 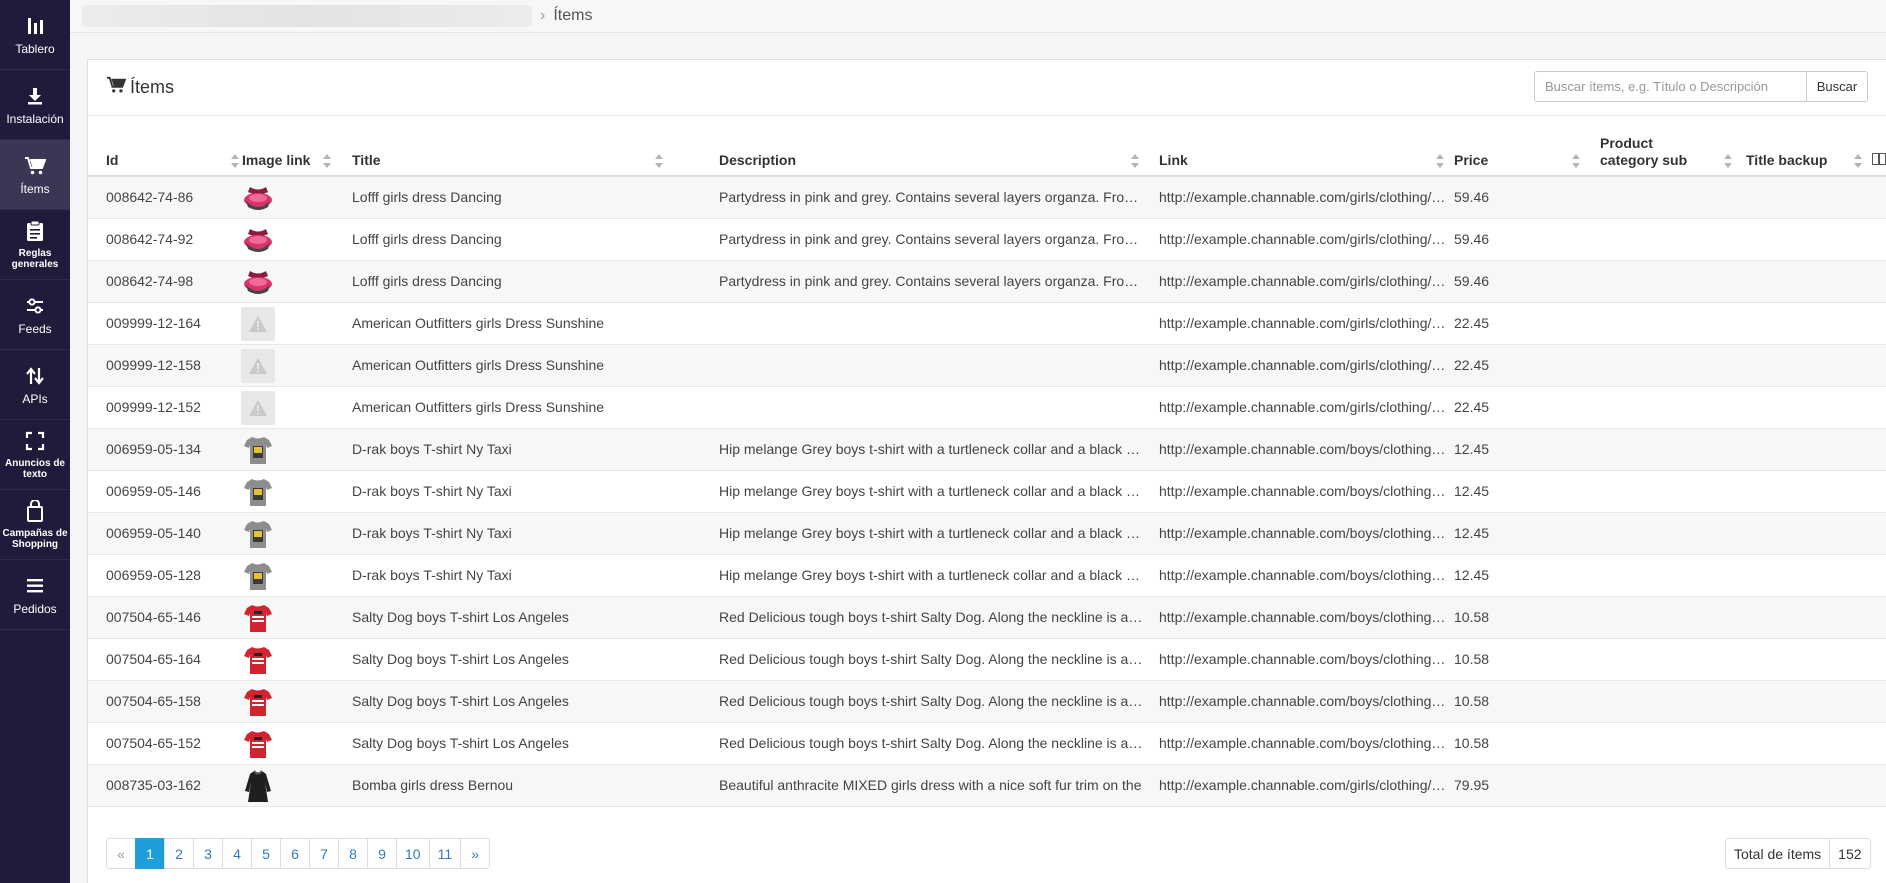 I want to click on total-items-label: Total de ítems, so click(x=1778, y=853).